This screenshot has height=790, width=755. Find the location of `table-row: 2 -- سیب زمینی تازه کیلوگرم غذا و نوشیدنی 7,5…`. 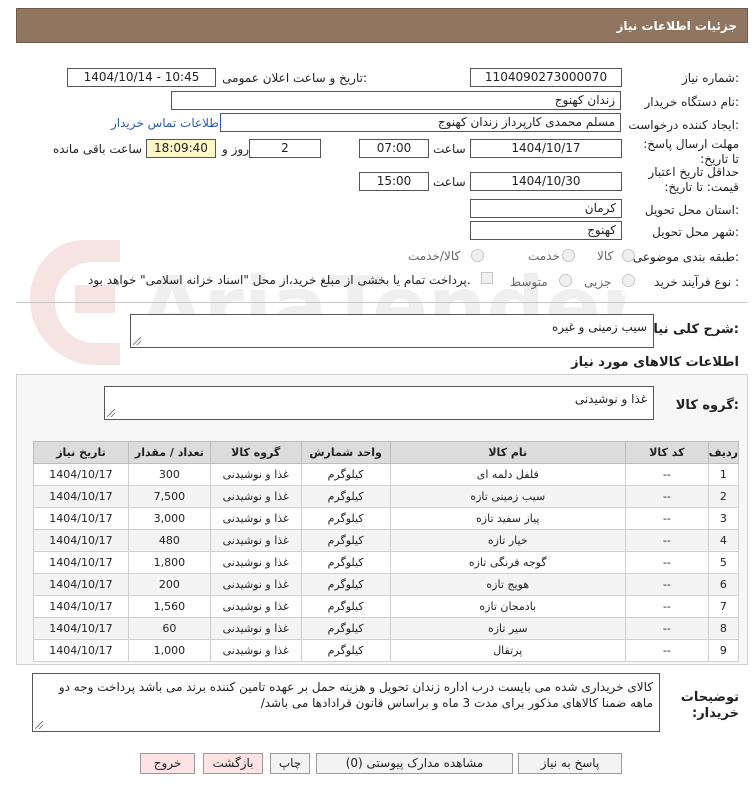

table-row: 2 -- سیب زمینی تازه کیلوگرم غذا و نوشیدنی 7,5… is located at coordinates (386, 496).